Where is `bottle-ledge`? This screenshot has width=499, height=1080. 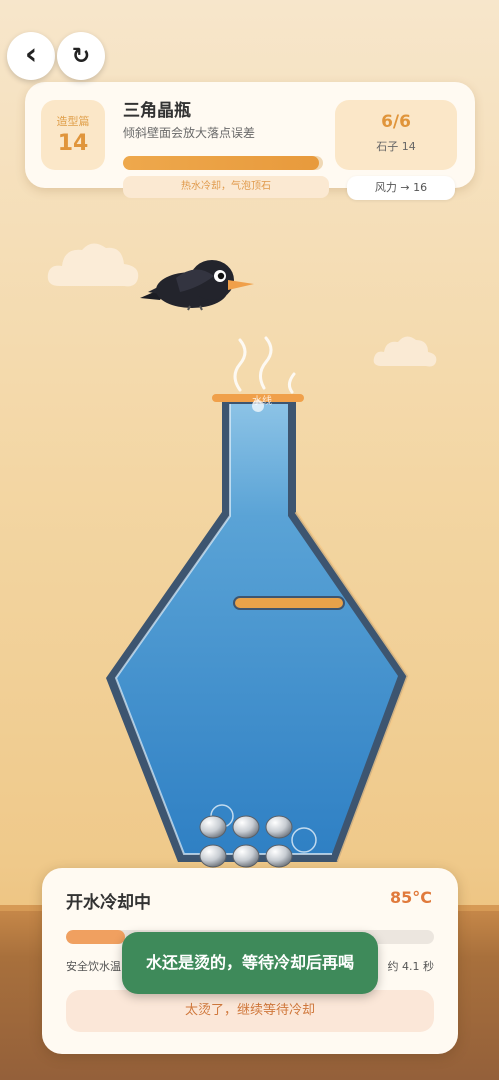 bottle-ledge is located at coordinates (289, 603).